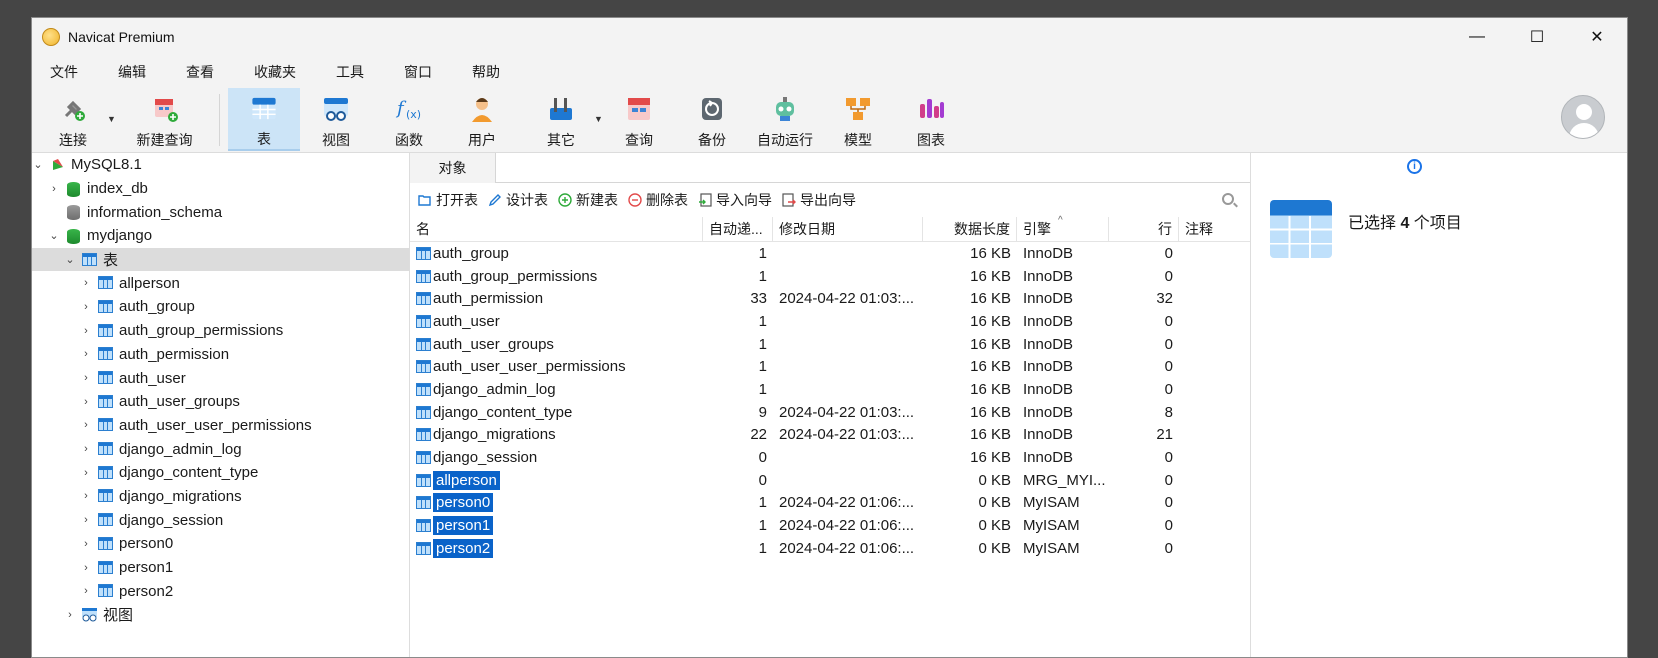  What do you see at coordinates (712, 119) in the screenshot?
I see `backup-button: 备份` at bounding box center [712, 119].